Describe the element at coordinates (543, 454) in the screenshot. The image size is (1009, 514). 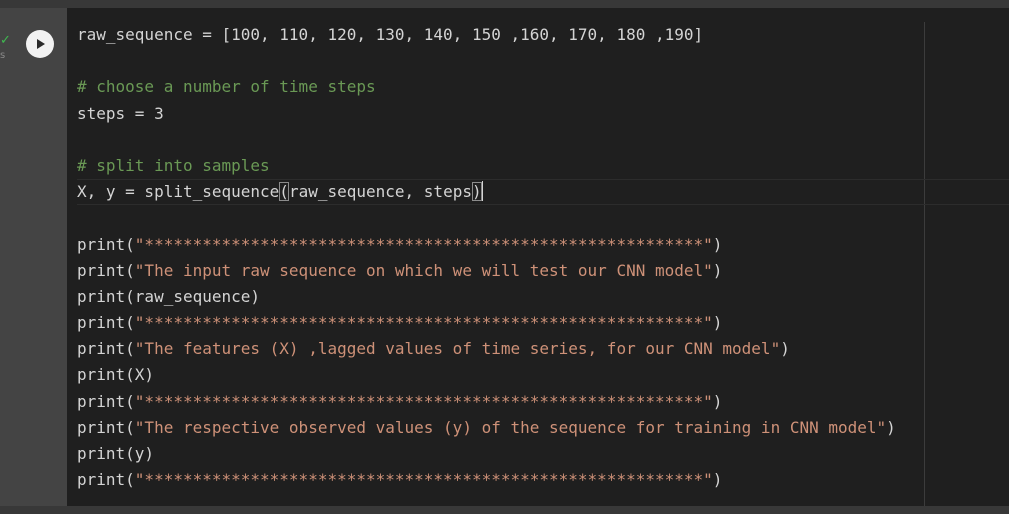
I see `code-line: print(y)` at that location.